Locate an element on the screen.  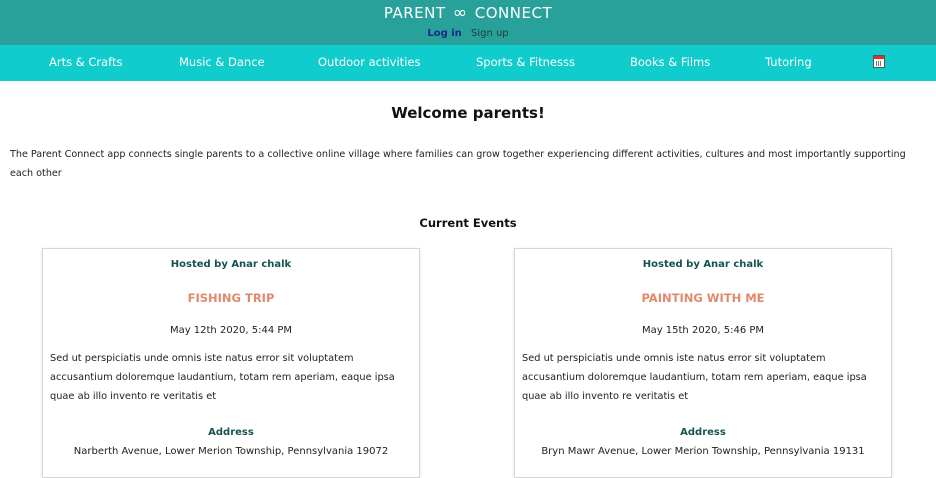
calendar-icon is located at coordinates (879, 61).